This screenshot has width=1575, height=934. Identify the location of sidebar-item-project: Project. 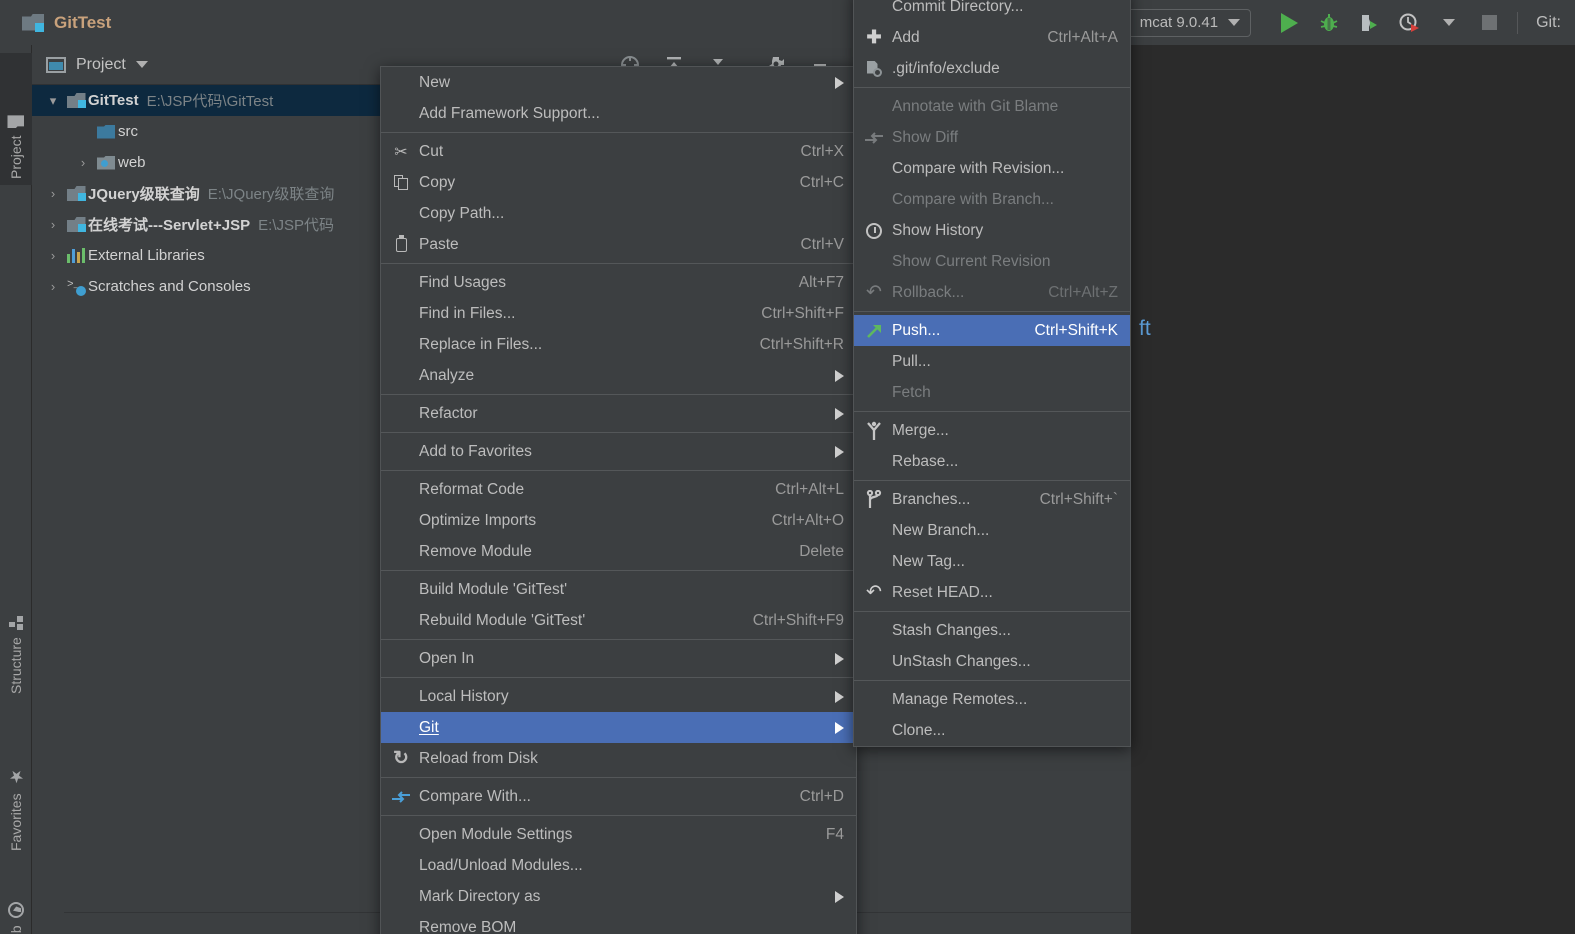
(16, 119).